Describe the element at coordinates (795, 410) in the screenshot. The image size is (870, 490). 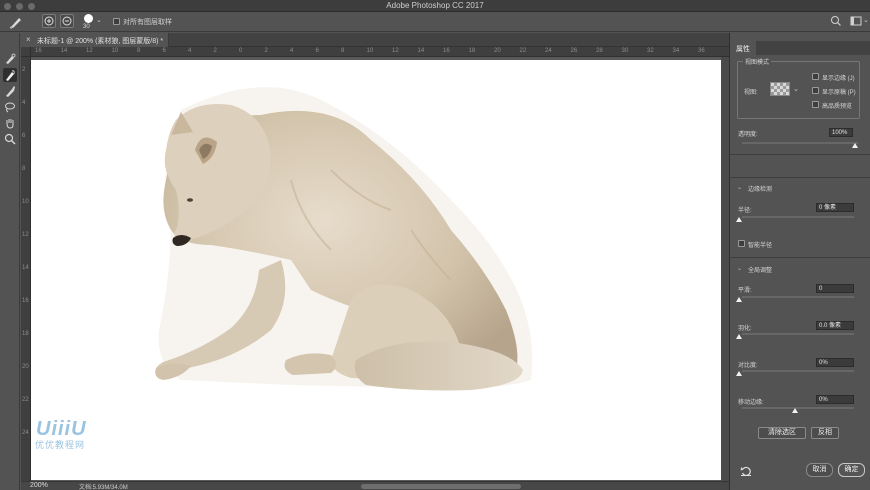
I see `shift-edge-slider-knob` at that location.